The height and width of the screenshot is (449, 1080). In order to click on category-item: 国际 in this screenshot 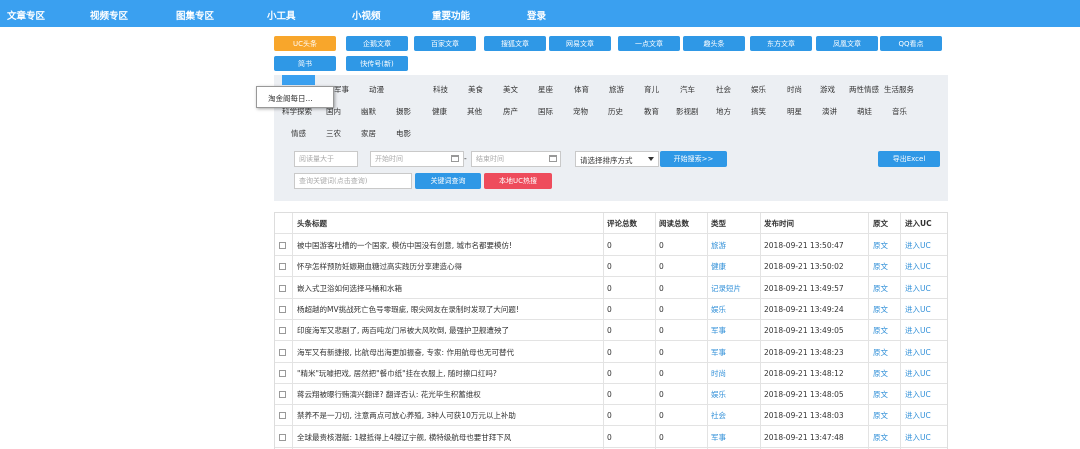, I will do `click(545, 111)`.